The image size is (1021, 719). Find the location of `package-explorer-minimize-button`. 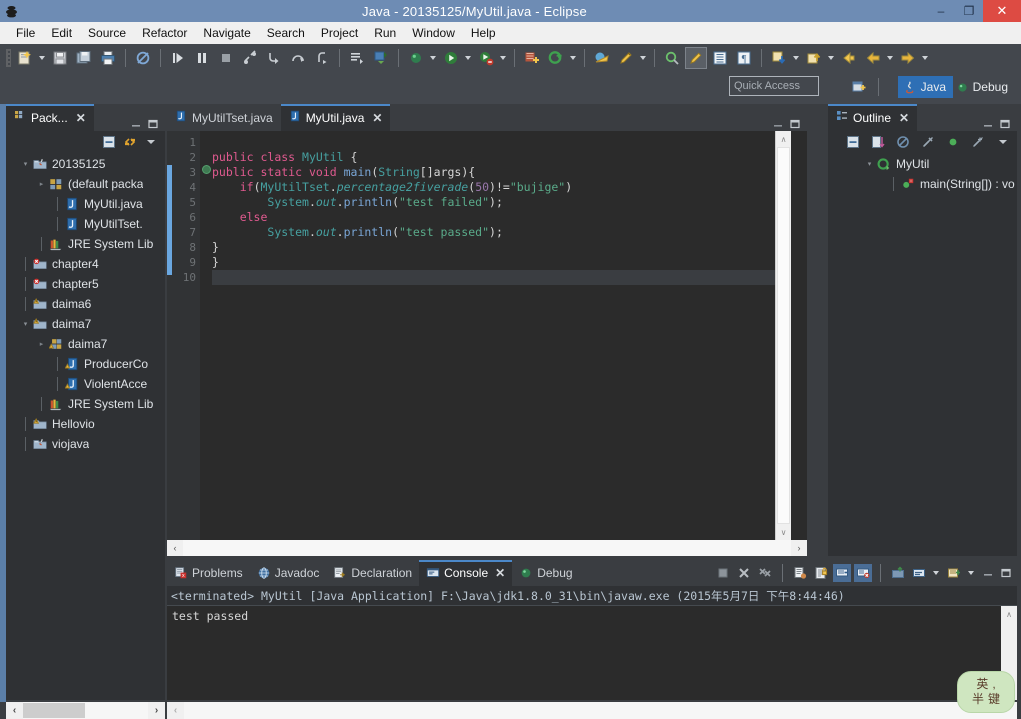

package-explorer-minimize-button is located at coordinates (135, 124).